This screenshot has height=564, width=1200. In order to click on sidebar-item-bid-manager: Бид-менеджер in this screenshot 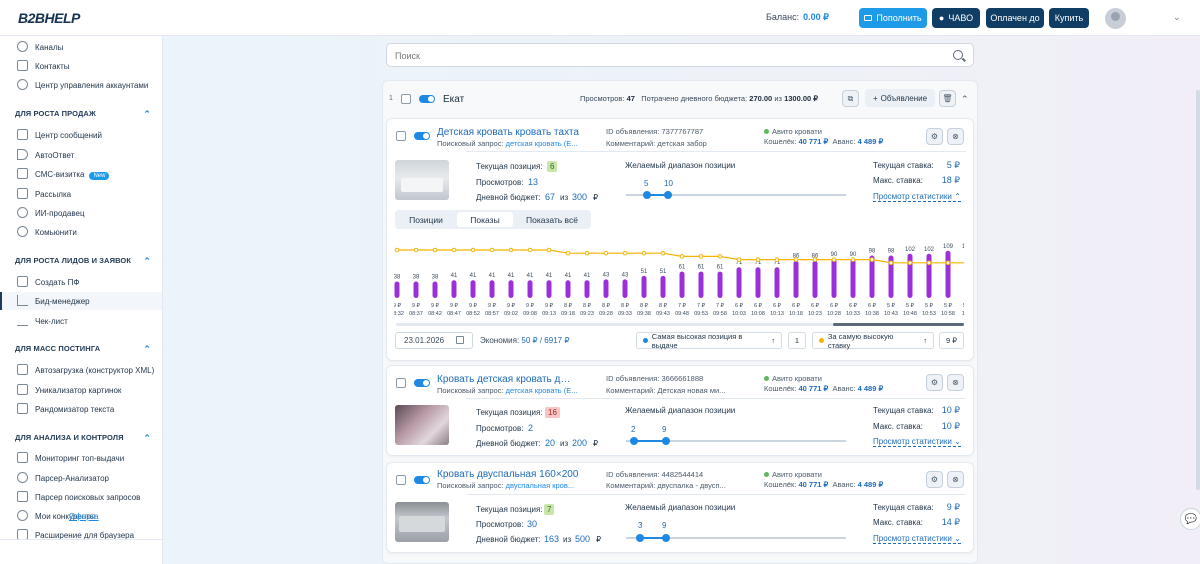, I will do `click(81, 301)`.